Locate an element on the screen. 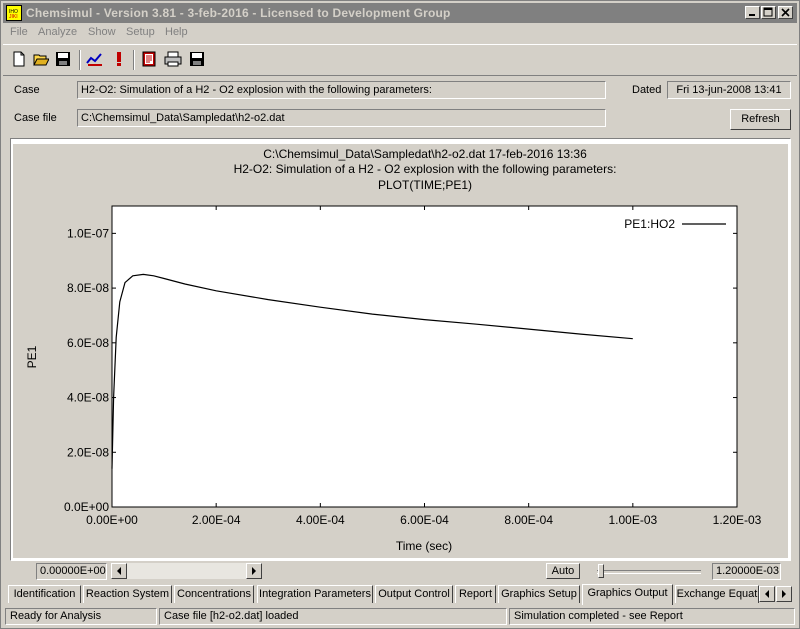 The image size is (800, 629). open-folder-icon is located at coordinates (41, 60).